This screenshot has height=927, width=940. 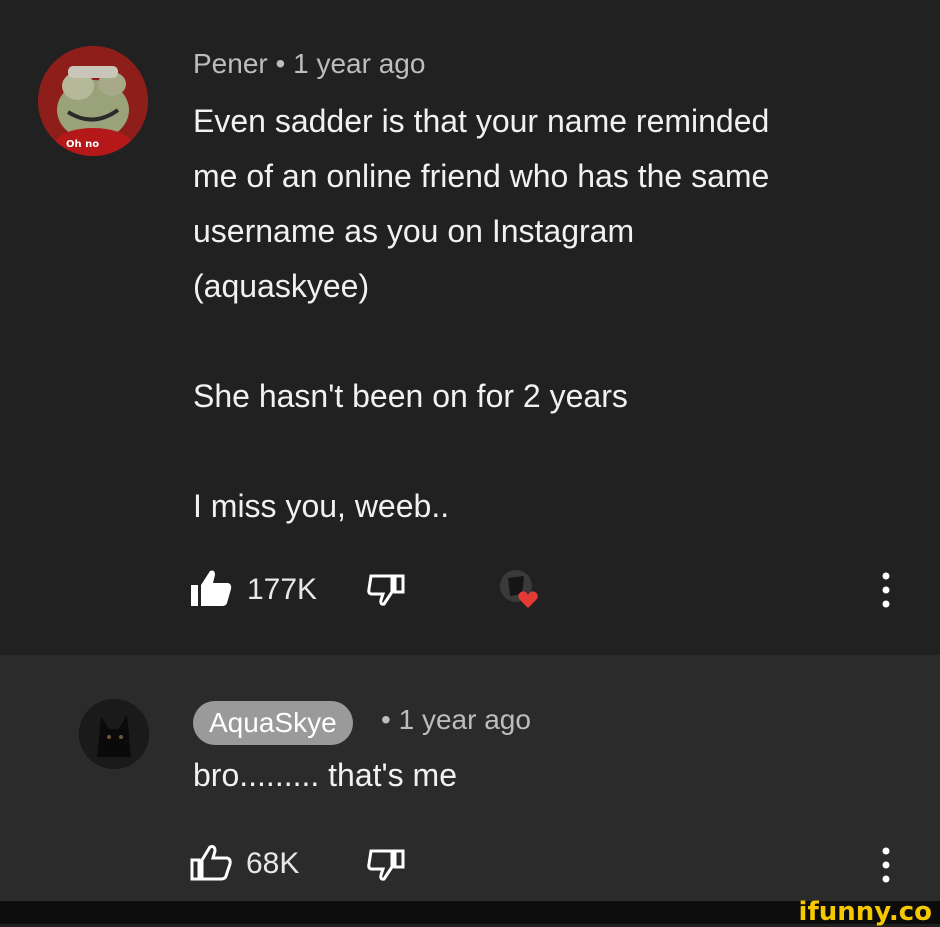 What do you see at coordinates (273, 863) in the screenshot?
I see `like-count: 68K` at bounding box center [273, 863].